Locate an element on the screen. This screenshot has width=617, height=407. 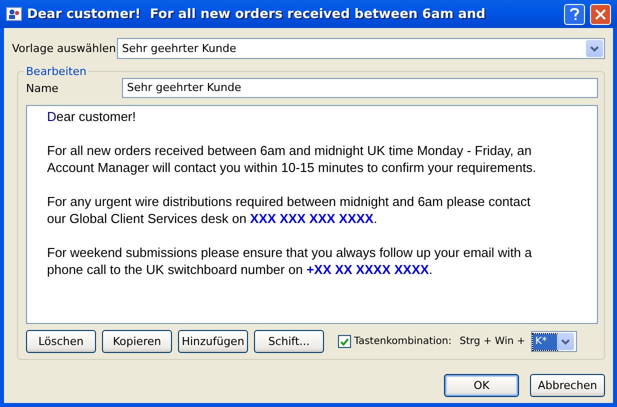
message-paragraph: For weekend submissions please ensure that you always follow up your email with a phone call to the UK switchboard number on +XX XX XXXX XXXX. is located at coordinates (290, 261).